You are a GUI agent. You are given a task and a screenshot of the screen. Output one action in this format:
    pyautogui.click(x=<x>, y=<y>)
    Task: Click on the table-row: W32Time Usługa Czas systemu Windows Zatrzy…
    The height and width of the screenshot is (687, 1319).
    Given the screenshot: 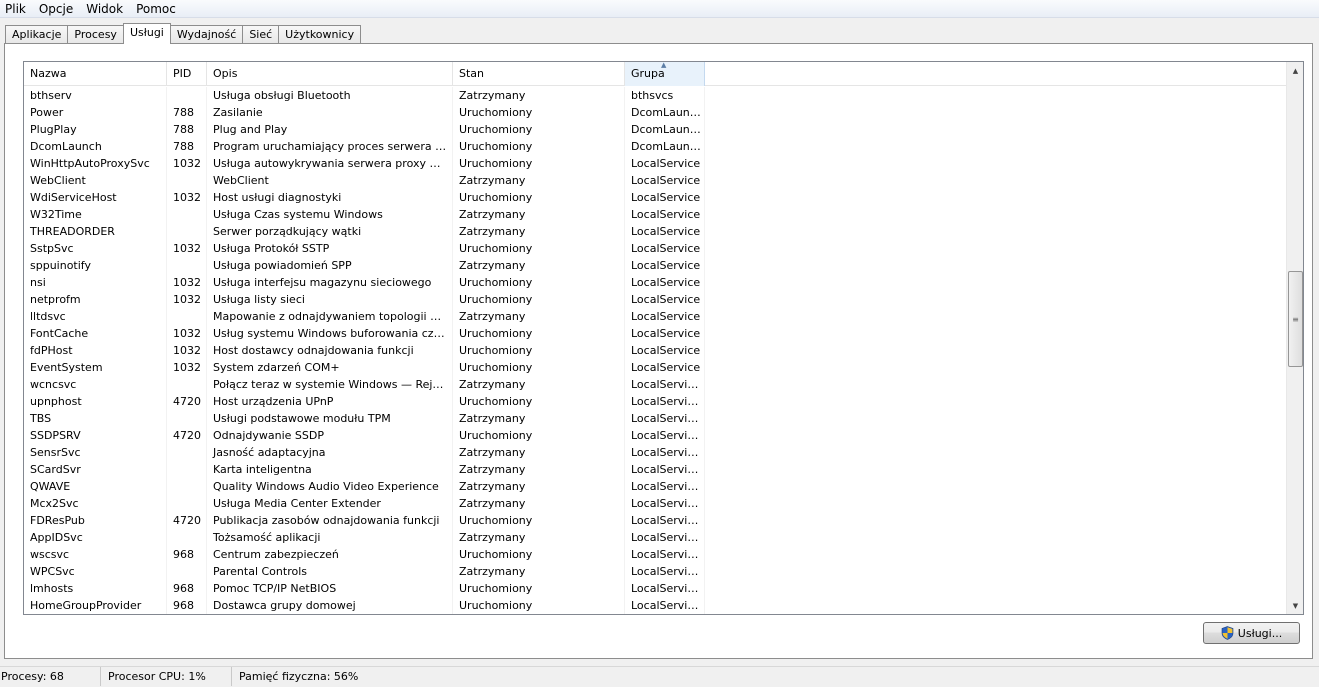 What is the action you would take?
    pyautogui.click(x=655, y=214)
    